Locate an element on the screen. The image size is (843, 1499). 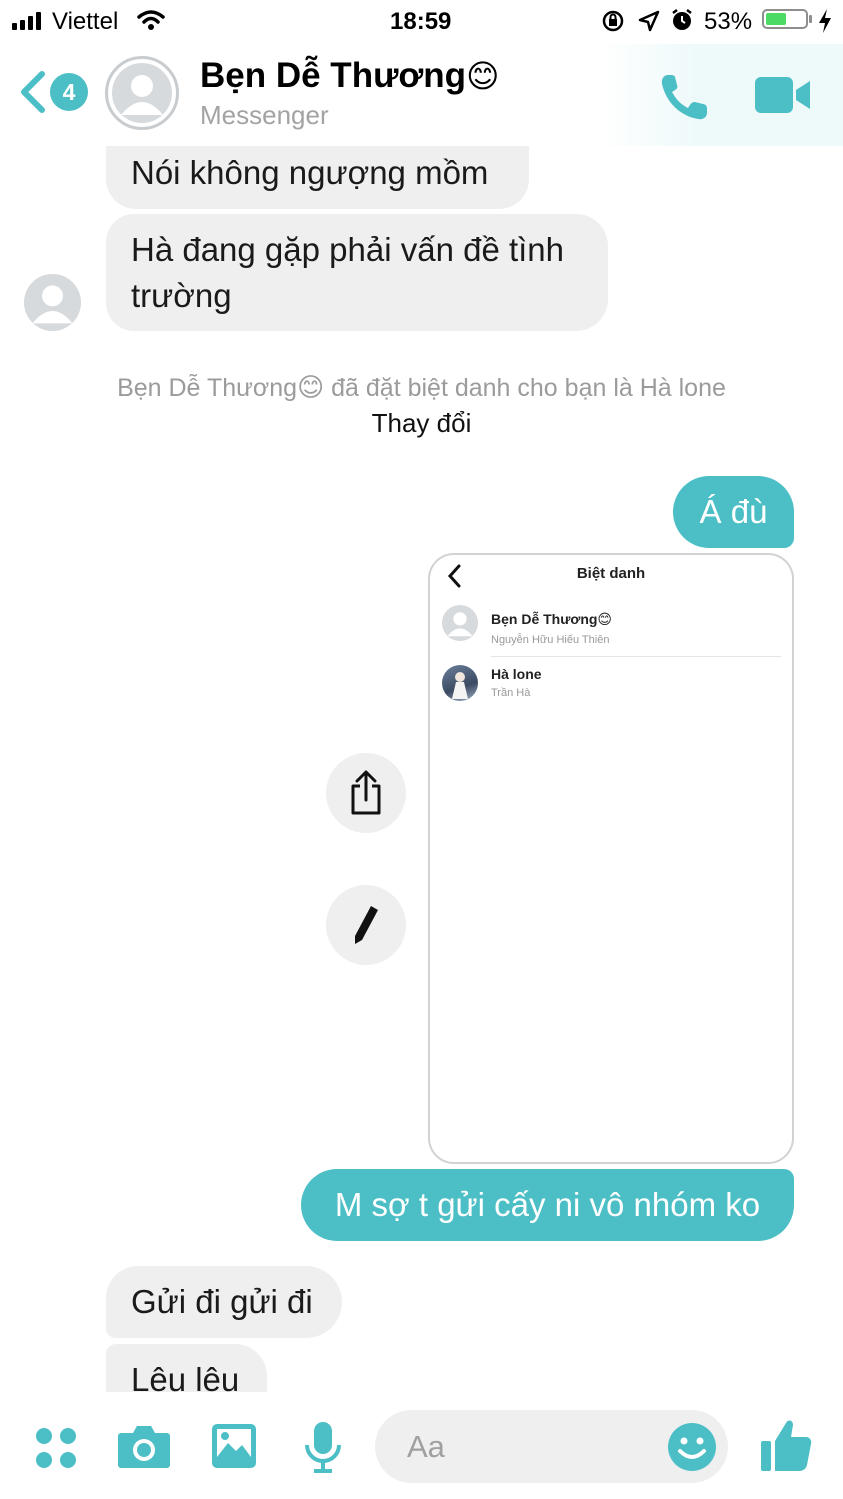
message-text: Gửi đi gửi đi is located at coordinates (222, 1301).